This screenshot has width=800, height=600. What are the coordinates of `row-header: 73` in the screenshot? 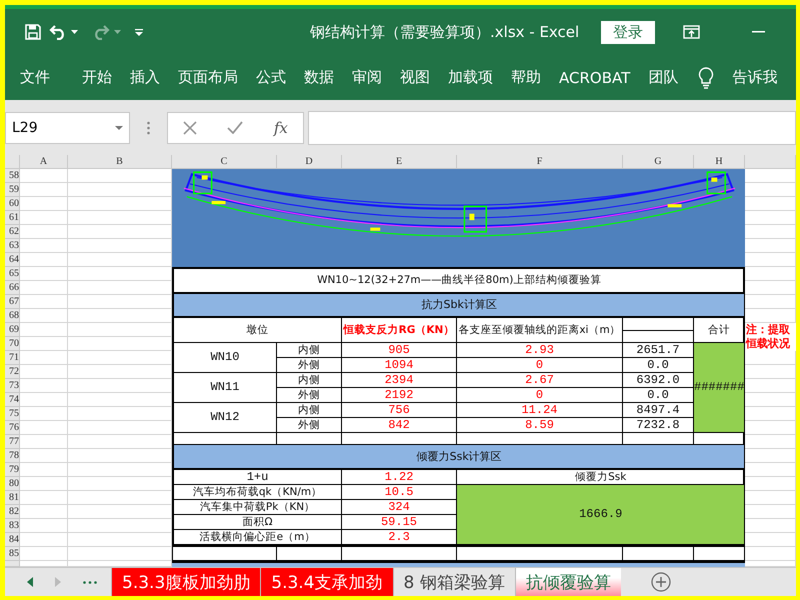 It's located at (12, 386).